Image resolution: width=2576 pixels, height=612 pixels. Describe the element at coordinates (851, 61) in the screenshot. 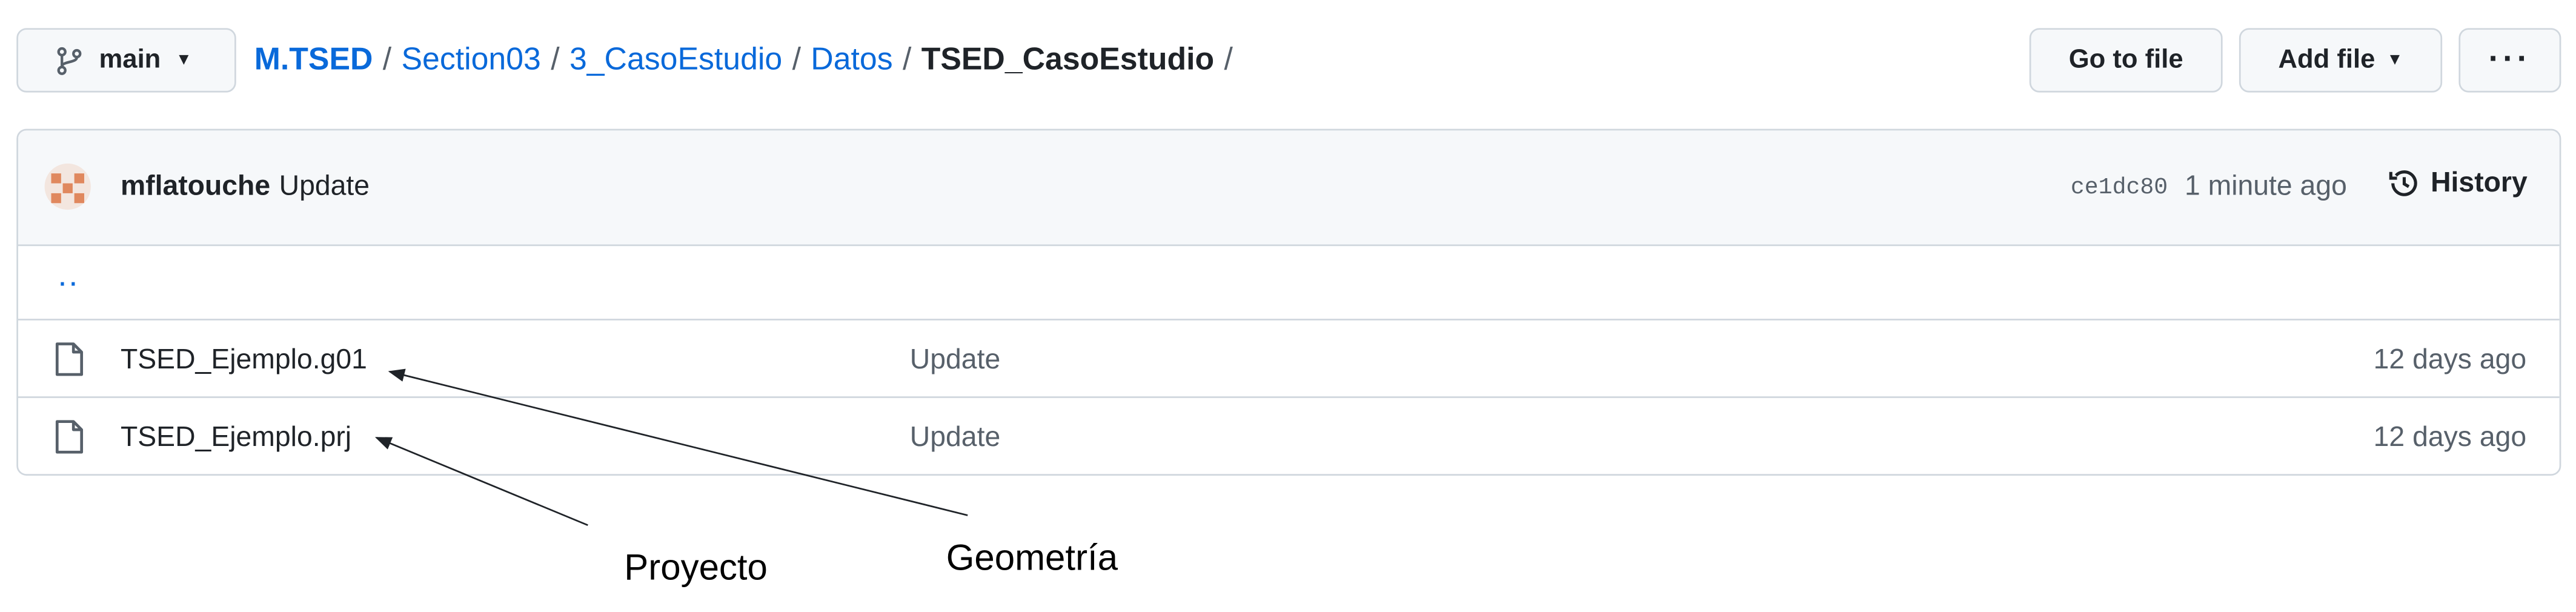

I see `breadcrumb-link-datos: Datos` at that location.